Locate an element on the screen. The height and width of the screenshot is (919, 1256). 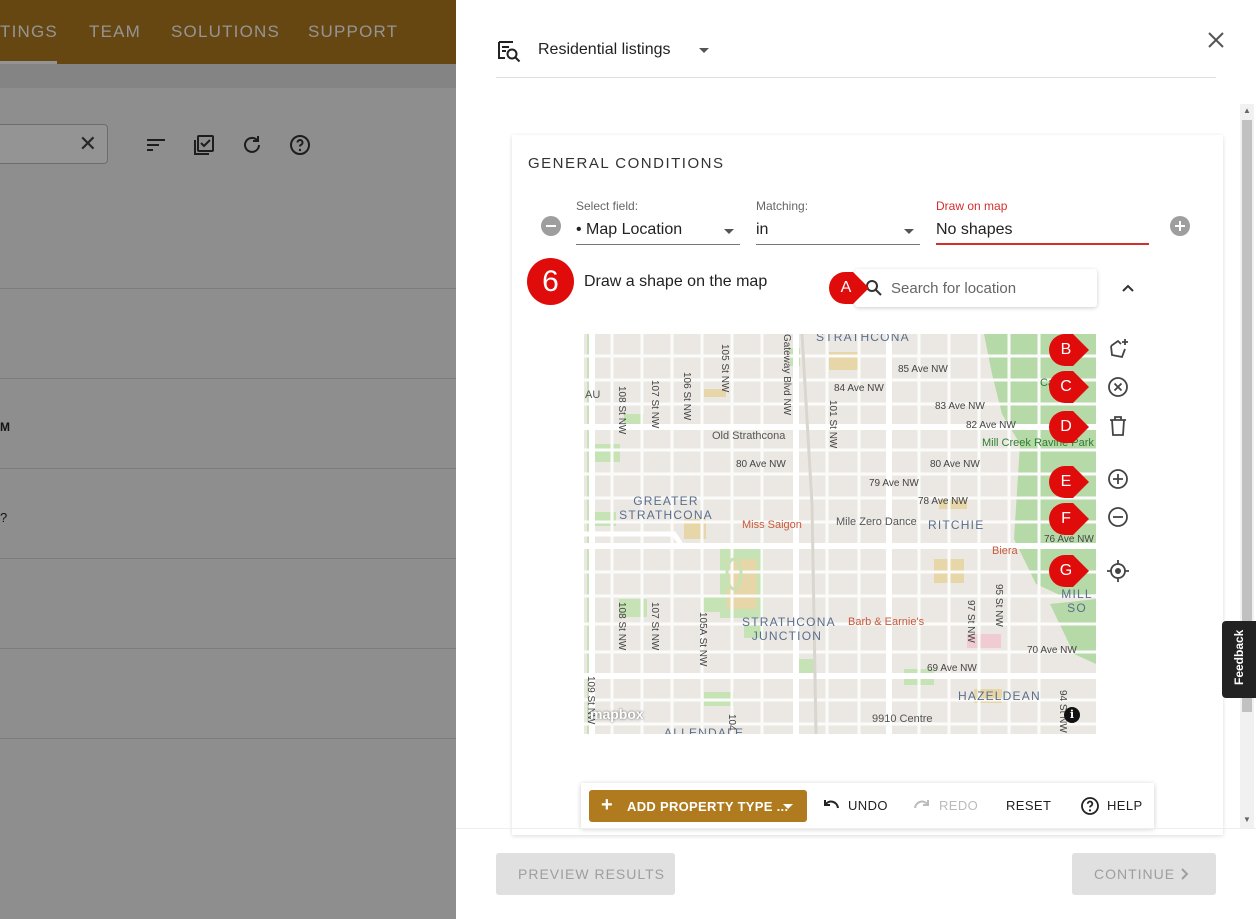
callout-b: B is located at coordinates (1069, 350).